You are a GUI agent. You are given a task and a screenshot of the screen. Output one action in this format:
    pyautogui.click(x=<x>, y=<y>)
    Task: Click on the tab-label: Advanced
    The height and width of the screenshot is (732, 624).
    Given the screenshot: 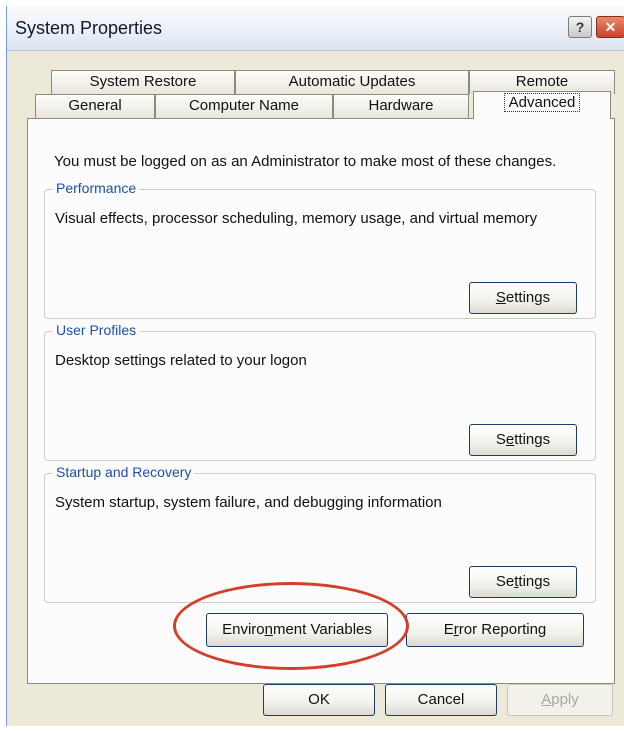 What is the action you would take?
    pyautogui.click(x=542, y=102)
    